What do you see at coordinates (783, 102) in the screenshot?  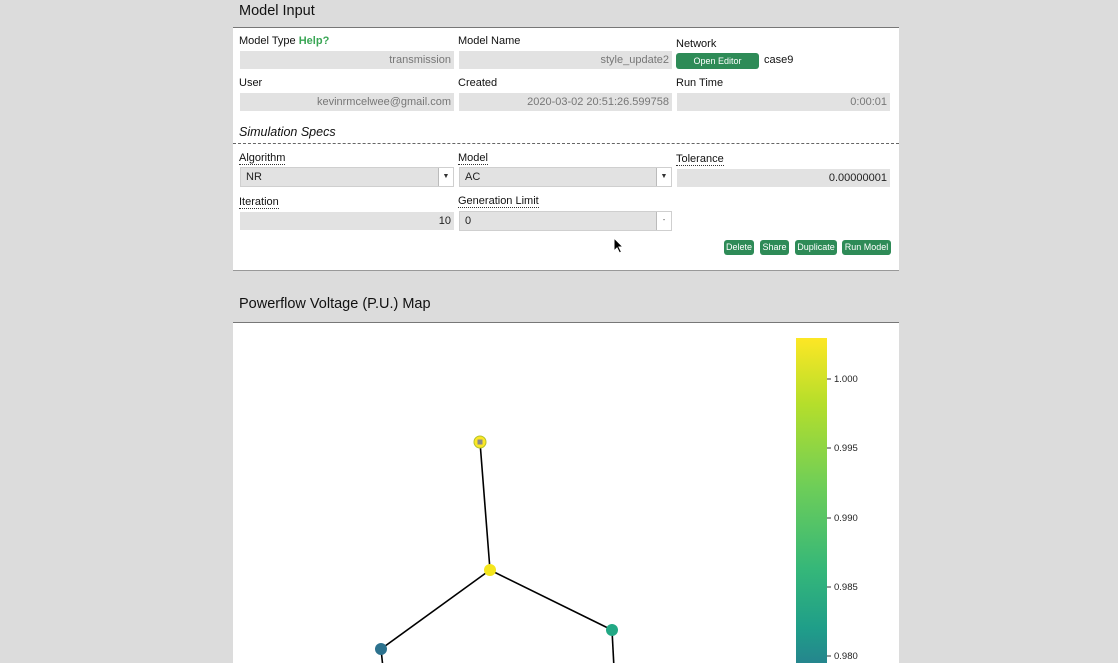 I see `run-time-field: 0:00:01` at bounding box center [783, 102].